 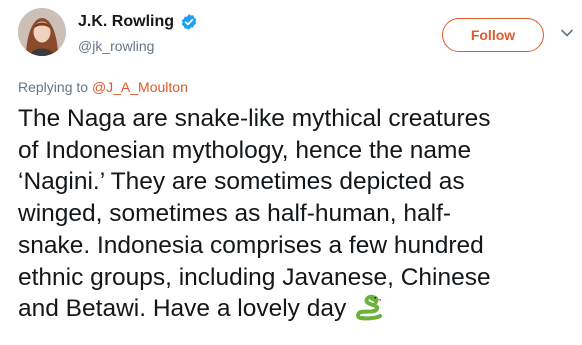 What do you see at coordinates (140, 87) in the screenshot?
I see `reply-mention-link: @J_A_Moulton` at bounding box center [140, 87].